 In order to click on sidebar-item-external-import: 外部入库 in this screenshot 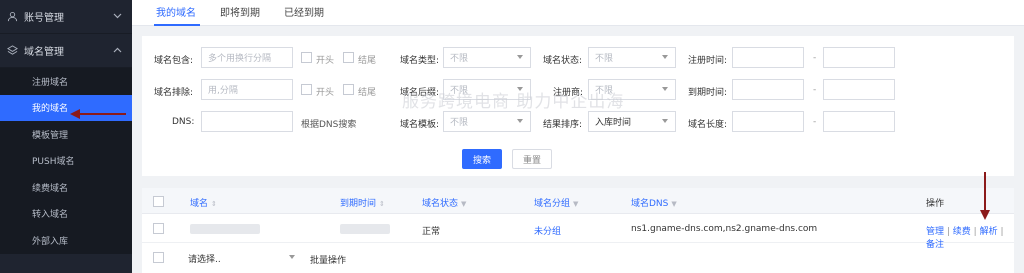, I will do `click(66, 240)`.